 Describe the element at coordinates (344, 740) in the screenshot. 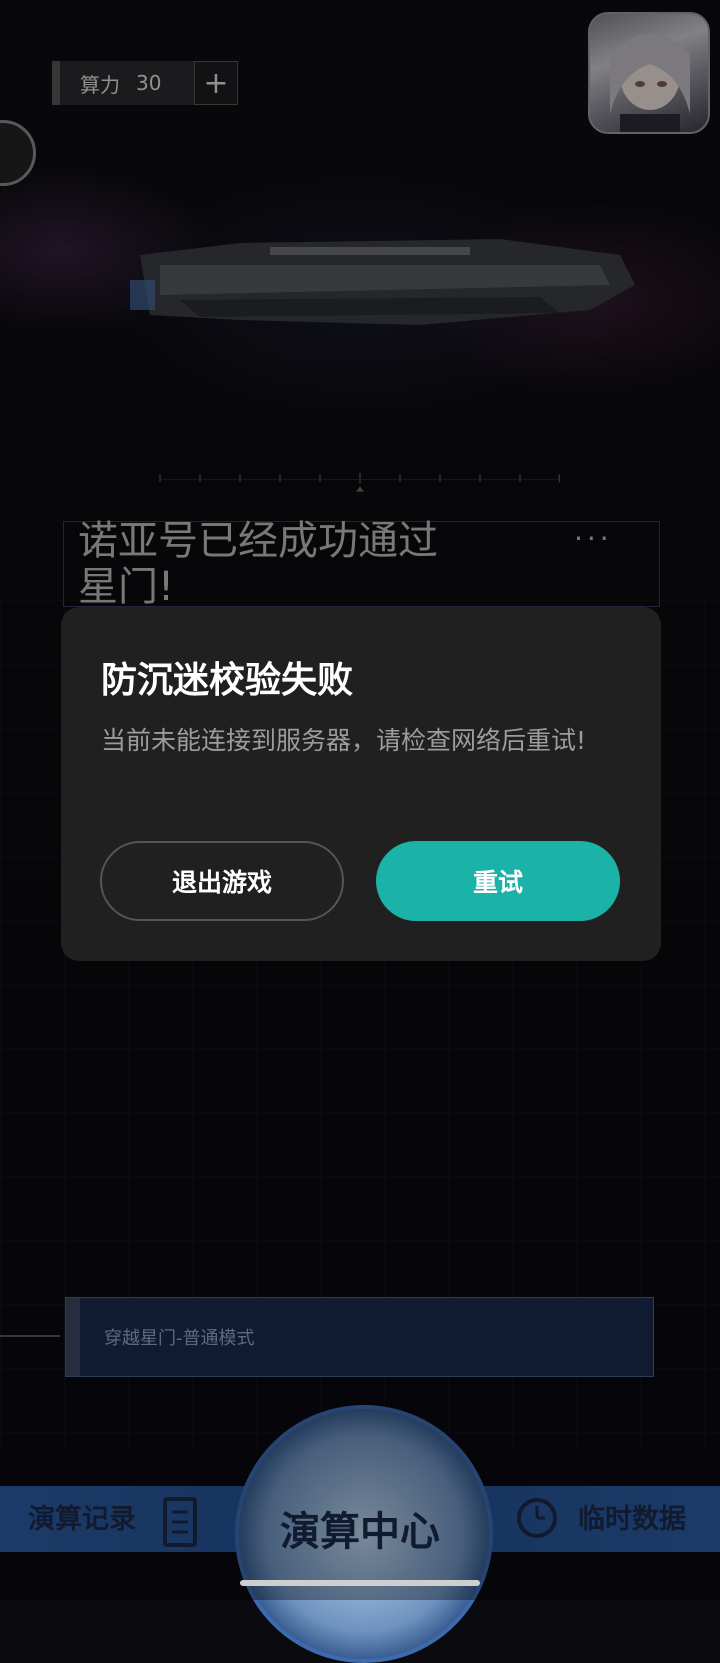

I see `dialog-message: 当前未能连接到服务器，请检查网络后重试!` at that location.